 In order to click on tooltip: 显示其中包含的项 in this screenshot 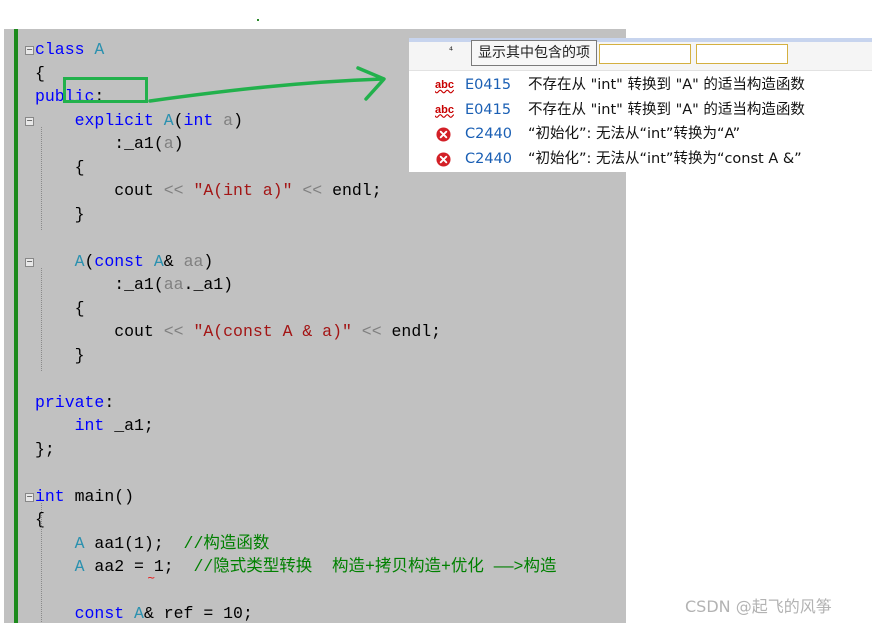, I will do `click(534, 53)`.